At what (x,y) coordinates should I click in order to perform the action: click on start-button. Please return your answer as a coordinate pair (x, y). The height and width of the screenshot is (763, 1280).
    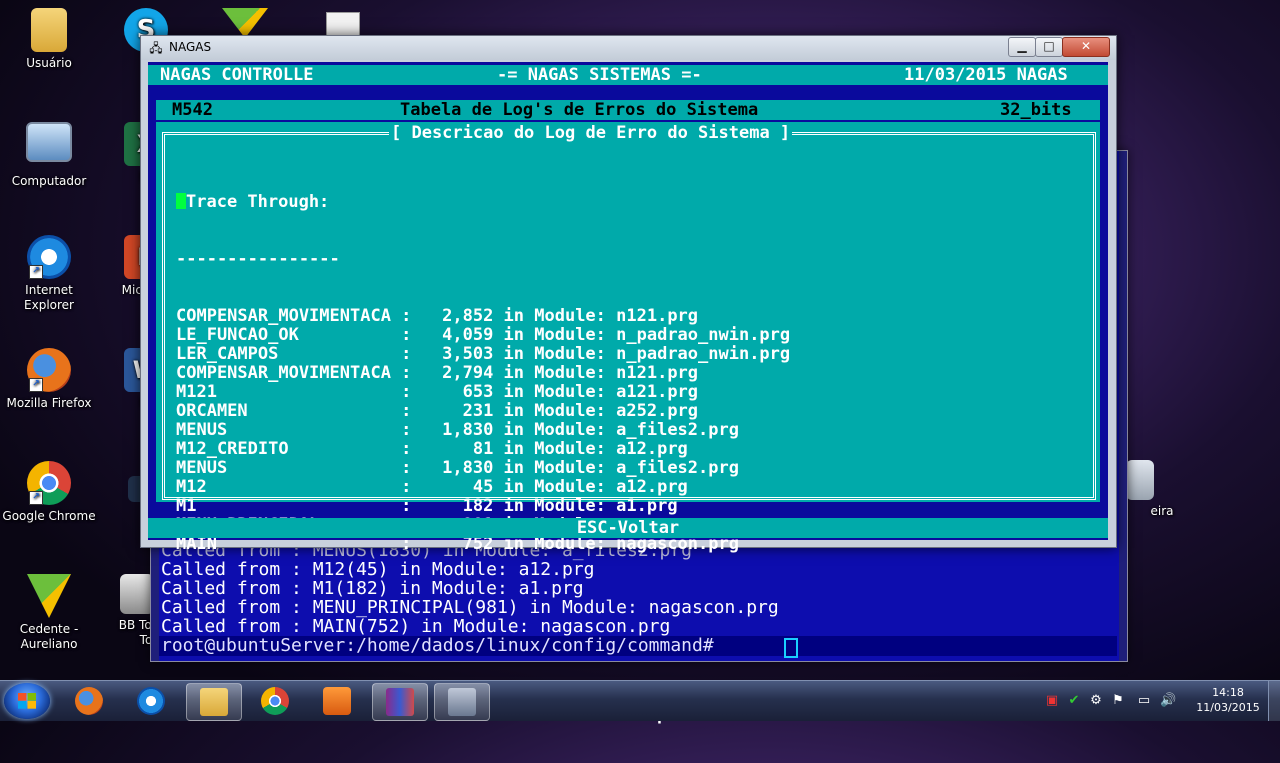
    Looking at the image, I should click on (27, 701).